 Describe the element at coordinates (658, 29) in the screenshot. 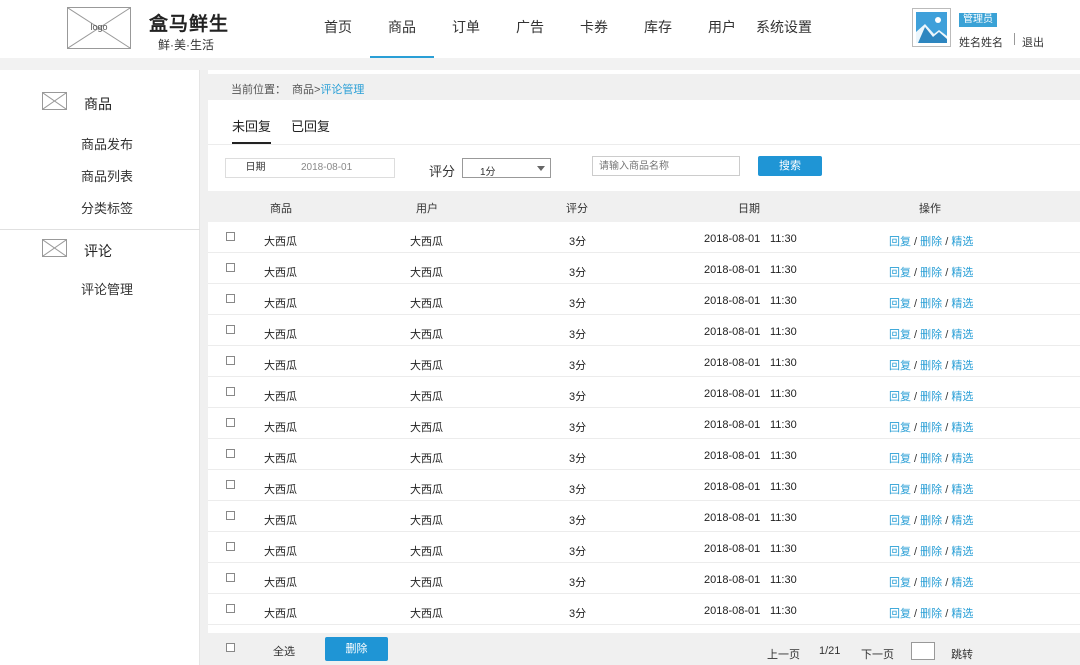

I see `nav-inventory: 库存` at that location.